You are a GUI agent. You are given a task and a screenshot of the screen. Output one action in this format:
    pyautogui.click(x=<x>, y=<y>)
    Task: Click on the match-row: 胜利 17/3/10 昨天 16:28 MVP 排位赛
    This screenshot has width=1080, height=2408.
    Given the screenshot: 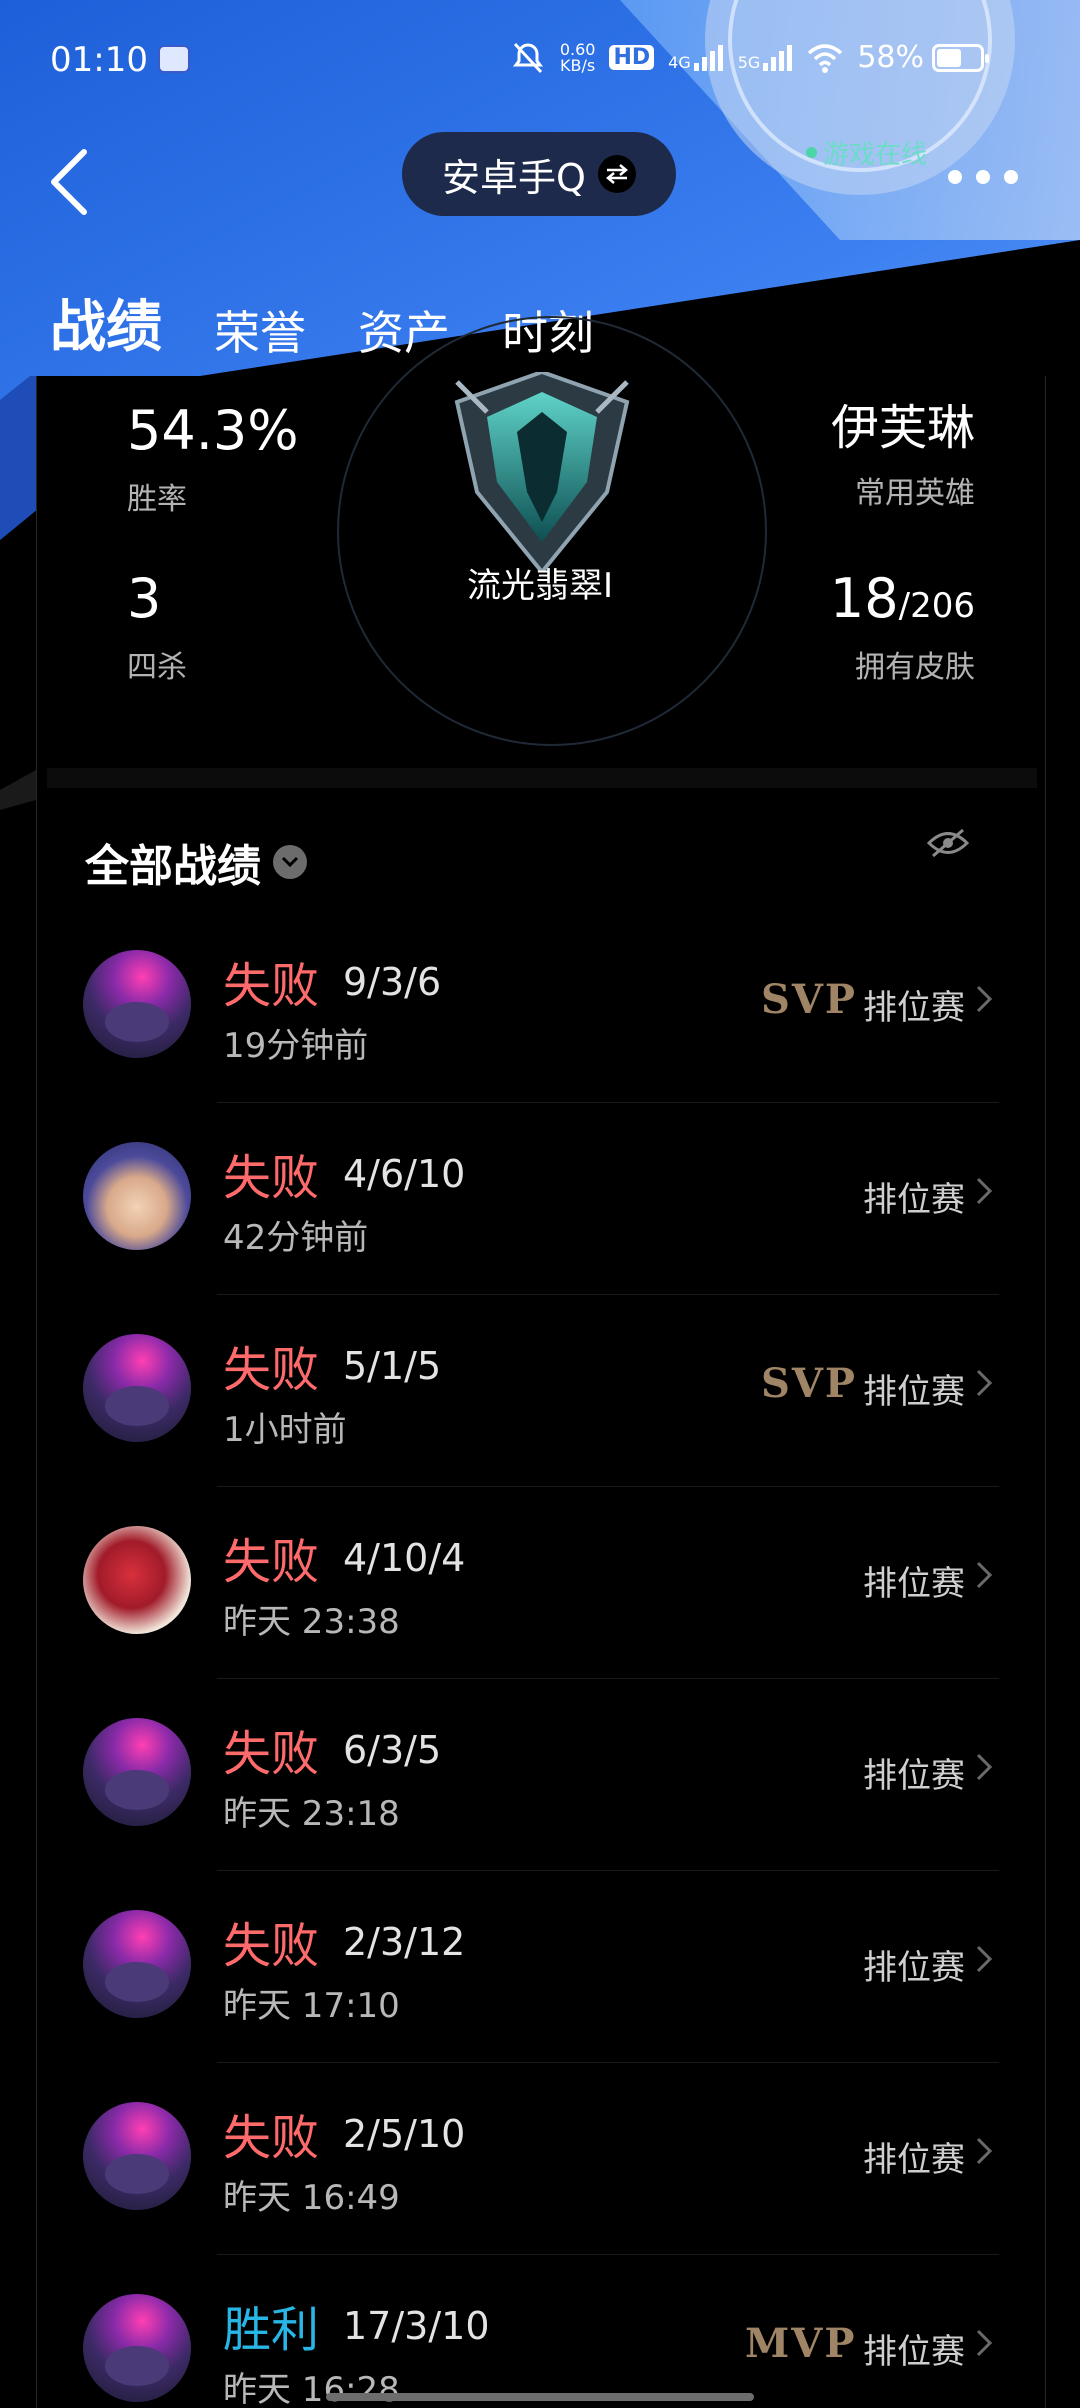 What is the action you would take?
    pyautogui.click(x=542, y=2331)
    